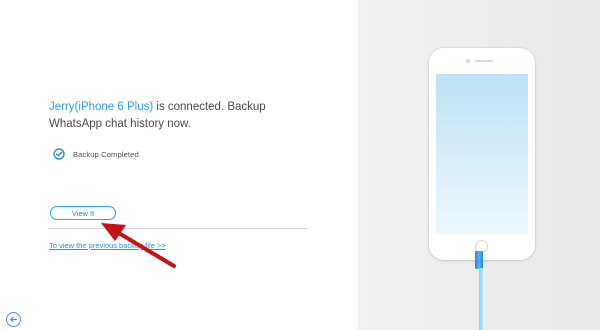 This screenshot has height=330, width=600. Describe the element at coordinates (468, 61) in the screenshot. I see `phone-camera` at that location.